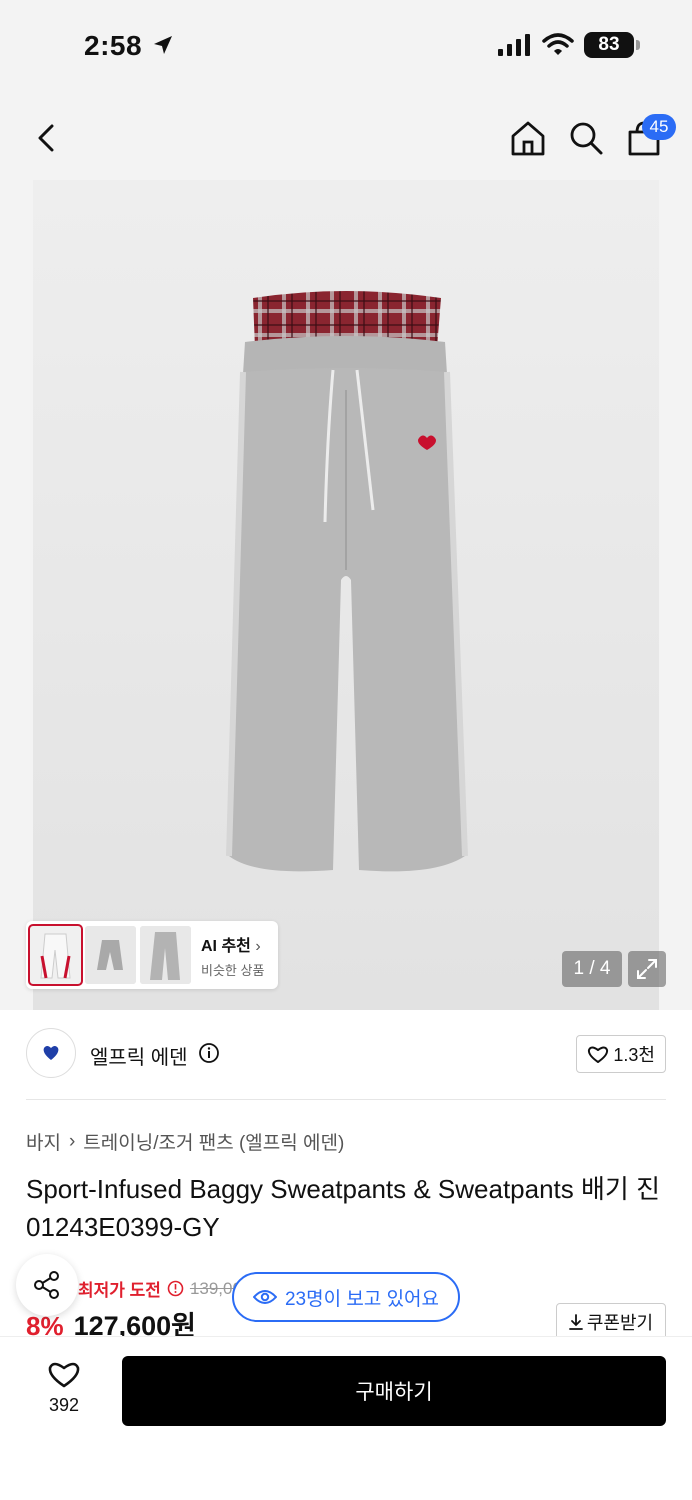  I want to click on brand-name: 엘프릭 에덴, so click(139, 1055).